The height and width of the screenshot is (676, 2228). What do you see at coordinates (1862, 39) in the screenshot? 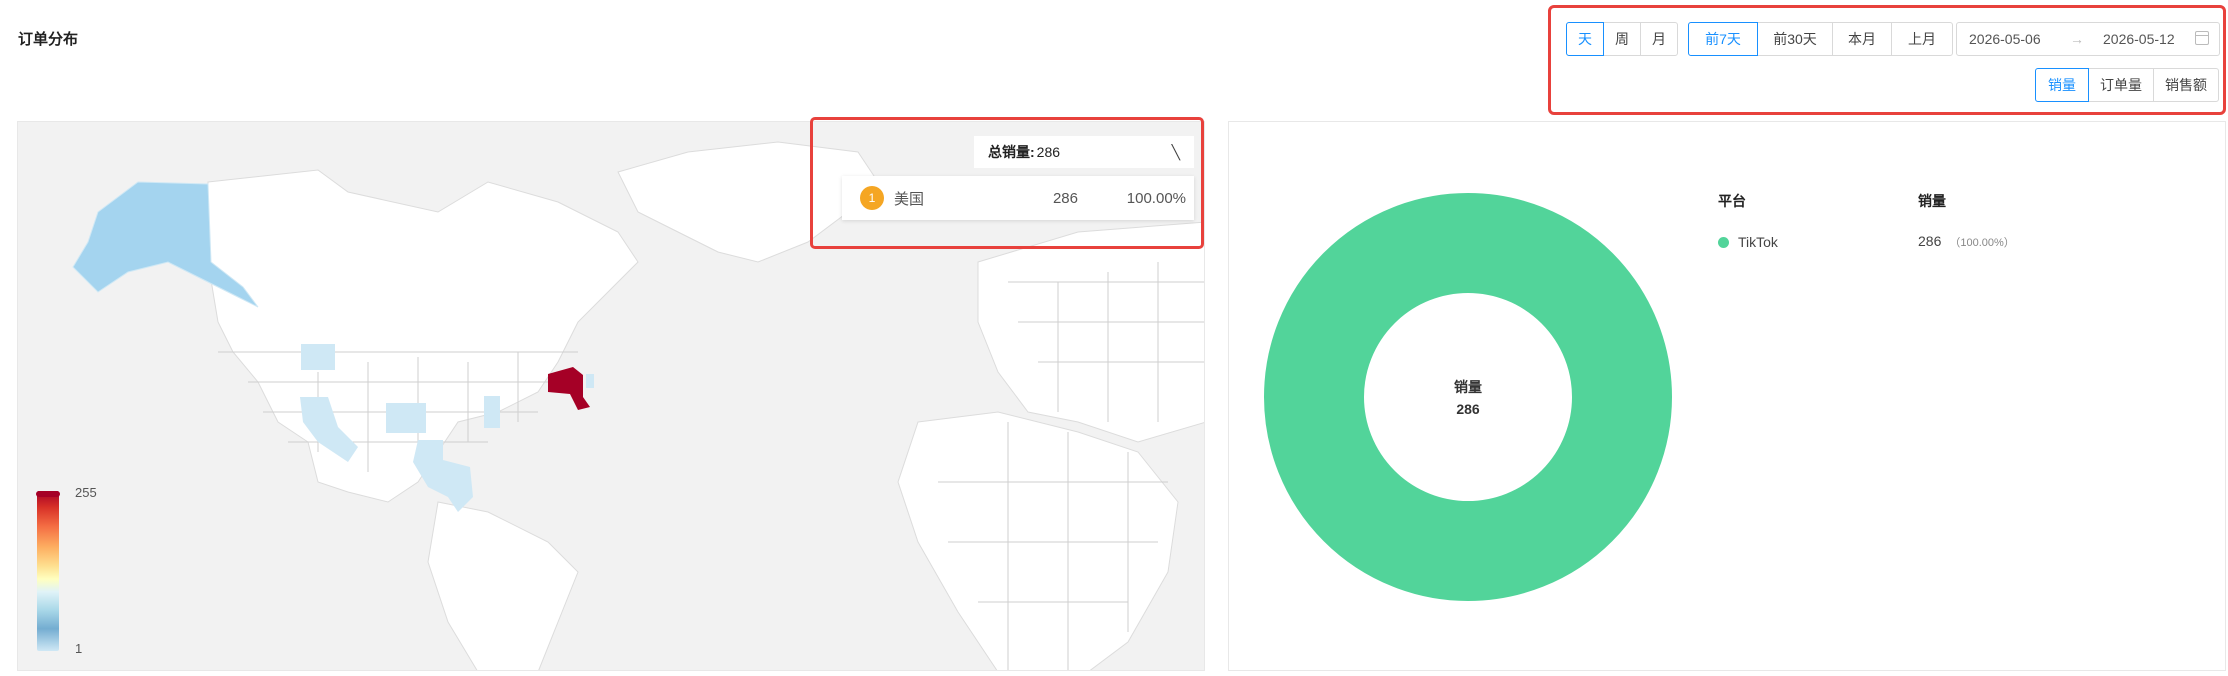
I see `period-this-month-button: 本月` at bounding box center [1862, 39].